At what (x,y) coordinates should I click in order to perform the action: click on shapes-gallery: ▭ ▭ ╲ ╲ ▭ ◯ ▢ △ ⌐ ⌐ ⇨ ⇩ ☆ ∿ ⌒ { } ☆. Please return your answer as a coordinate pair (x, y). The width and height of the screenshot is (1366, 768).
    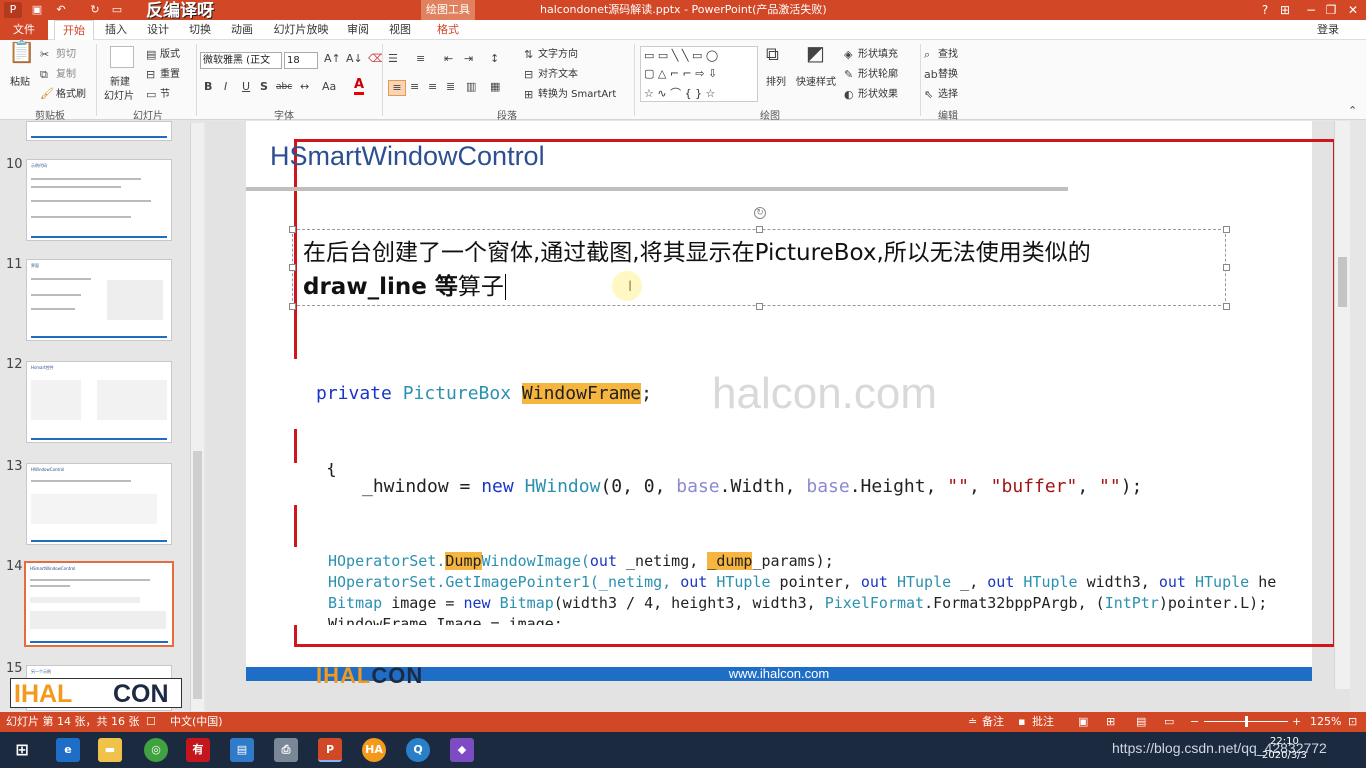
    Looking at the image, I should click on (699, 74).